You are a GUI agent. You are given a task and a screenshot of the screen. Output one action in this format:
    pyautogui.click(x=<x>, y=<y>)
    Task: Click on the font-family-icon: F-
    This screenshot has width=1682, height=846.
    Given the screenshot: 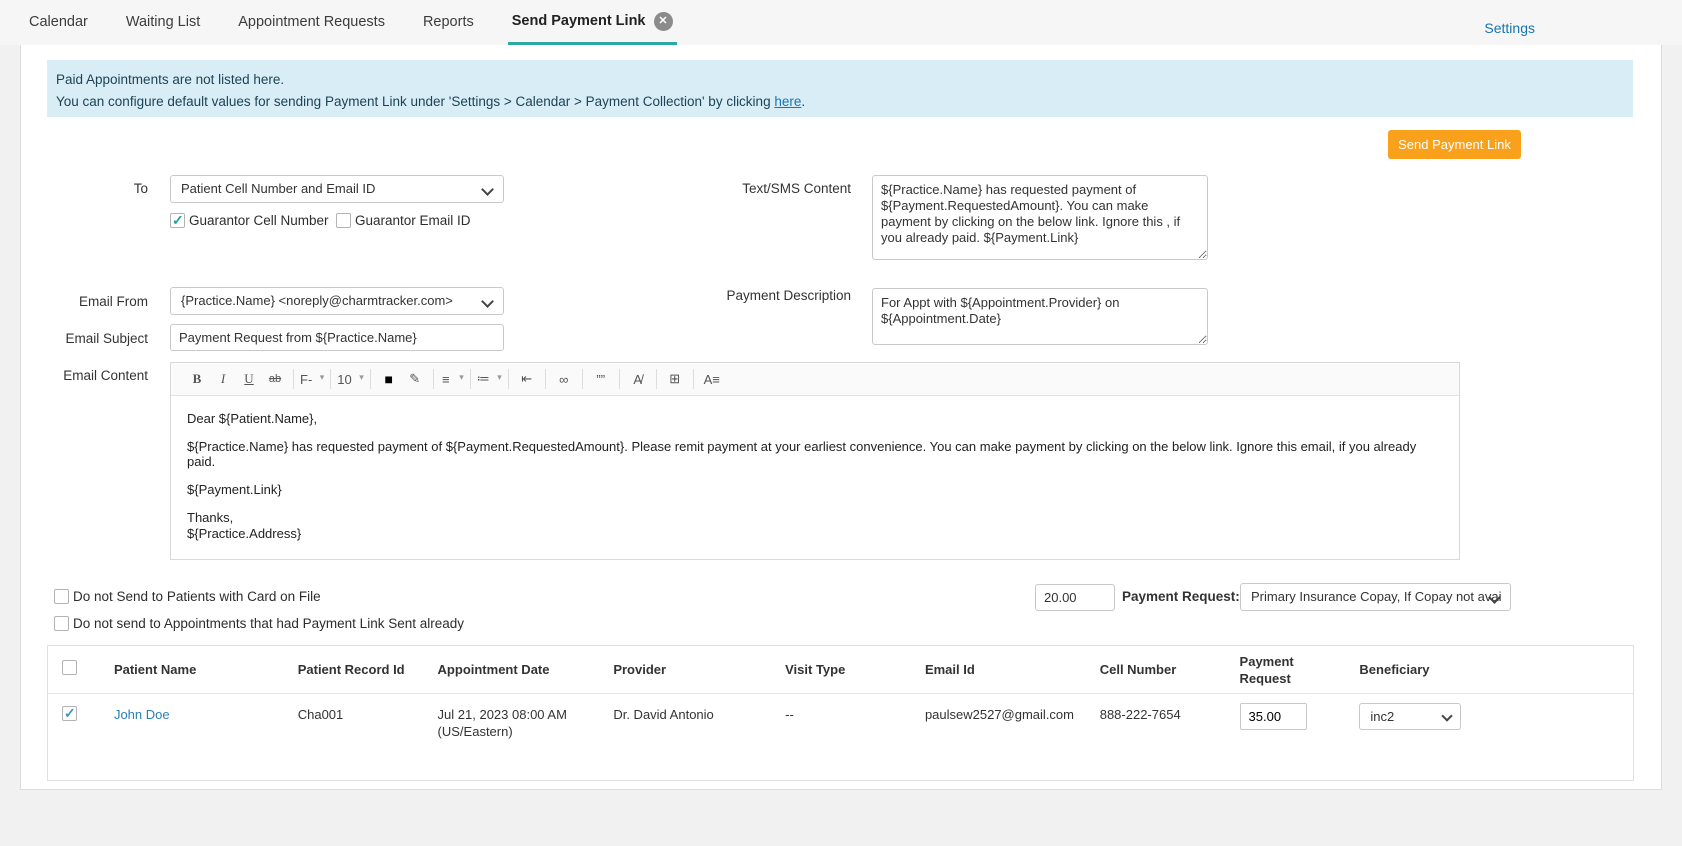 What is the action you would take?
    pyautogui.click(x=312, y=379)
    